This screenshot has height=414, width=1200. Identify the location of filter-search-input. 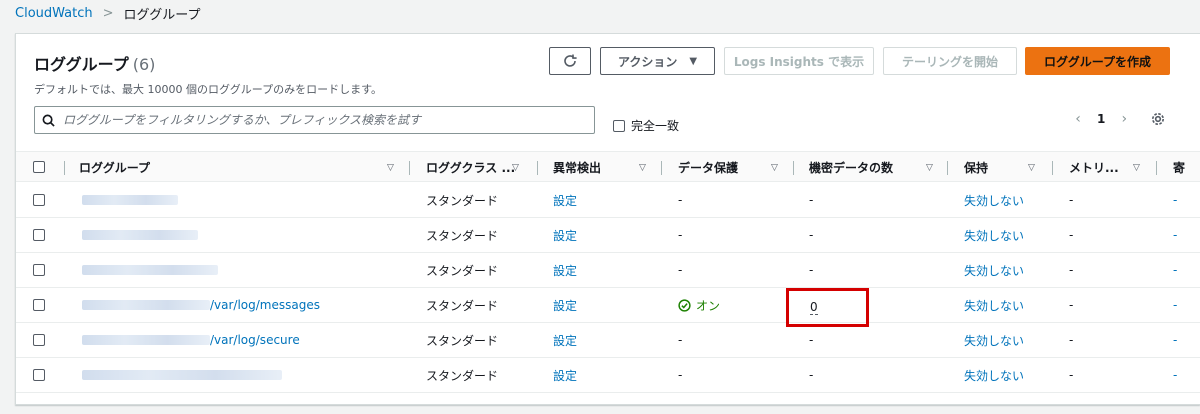
(313, 120).